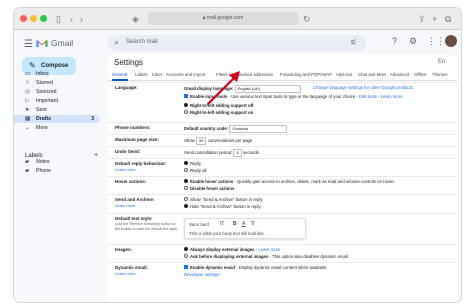 This screenshot has height=304, width=474. What do you see at coordinates (186, 112) in the screenshot?
I see `rtl-on-radio` at bounding box center [186, 112].